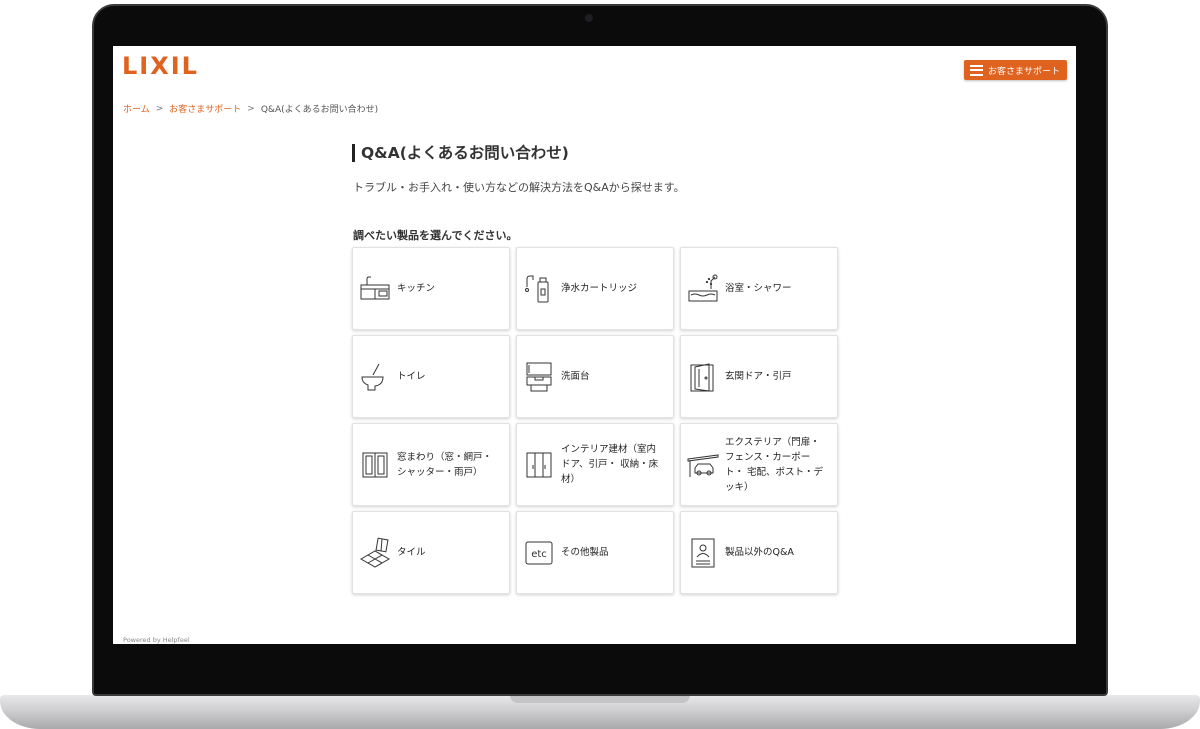  What do you see at coordinates (445, 464) in the screenshot?
I see `category-label: 窓まわり（窓・網戸・シャッター・雨戸）` at bounding box center [445, 464].